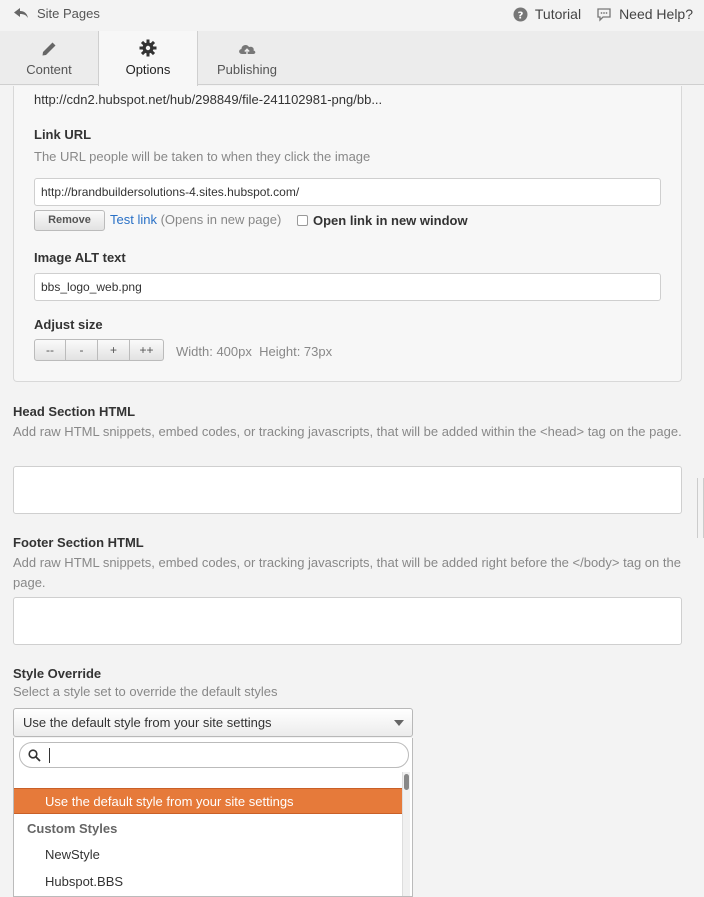 The height and width of the screenshot is (897, 704). I want to click on tab-content-label: Content, so click(49, 69).